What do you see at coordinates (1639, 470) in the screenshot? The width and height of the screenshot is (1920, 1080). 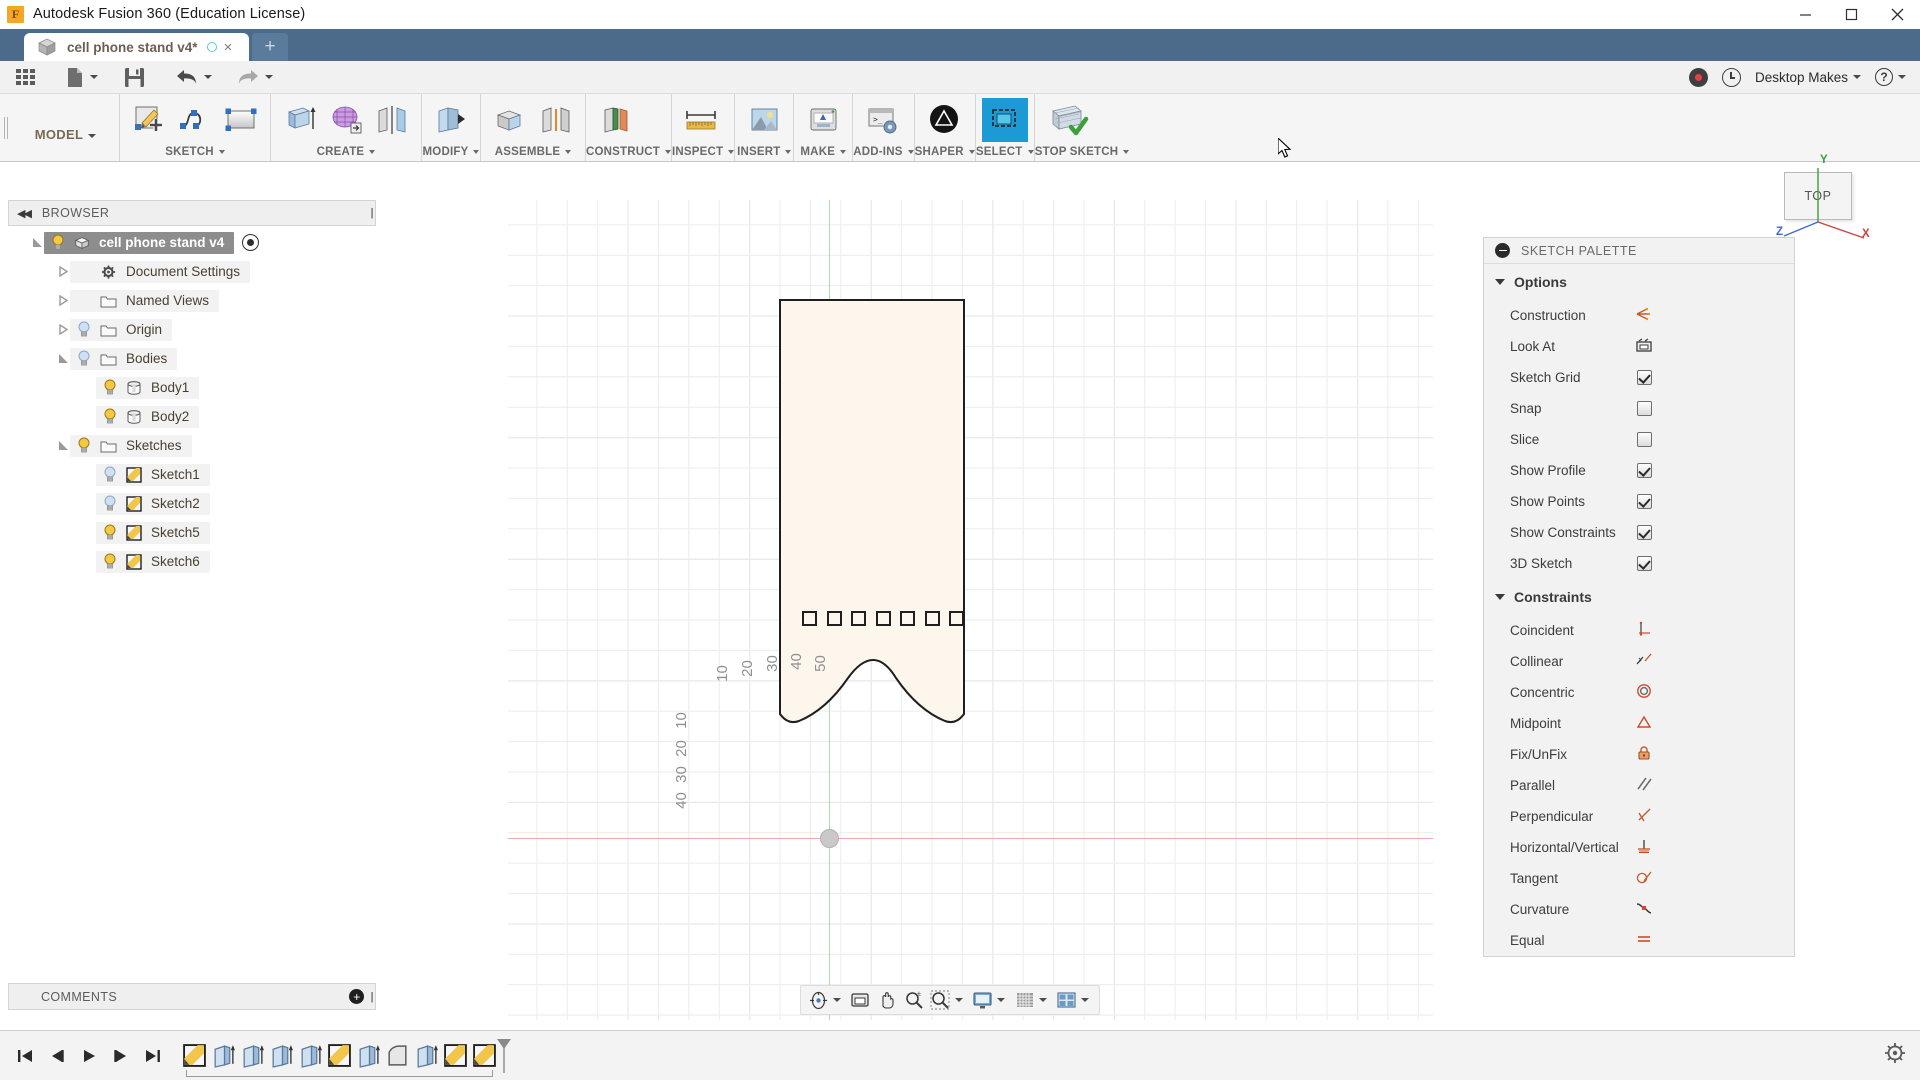 I see `palette-row-show-profile: Show Profile` at bounding box center [1639, 470].